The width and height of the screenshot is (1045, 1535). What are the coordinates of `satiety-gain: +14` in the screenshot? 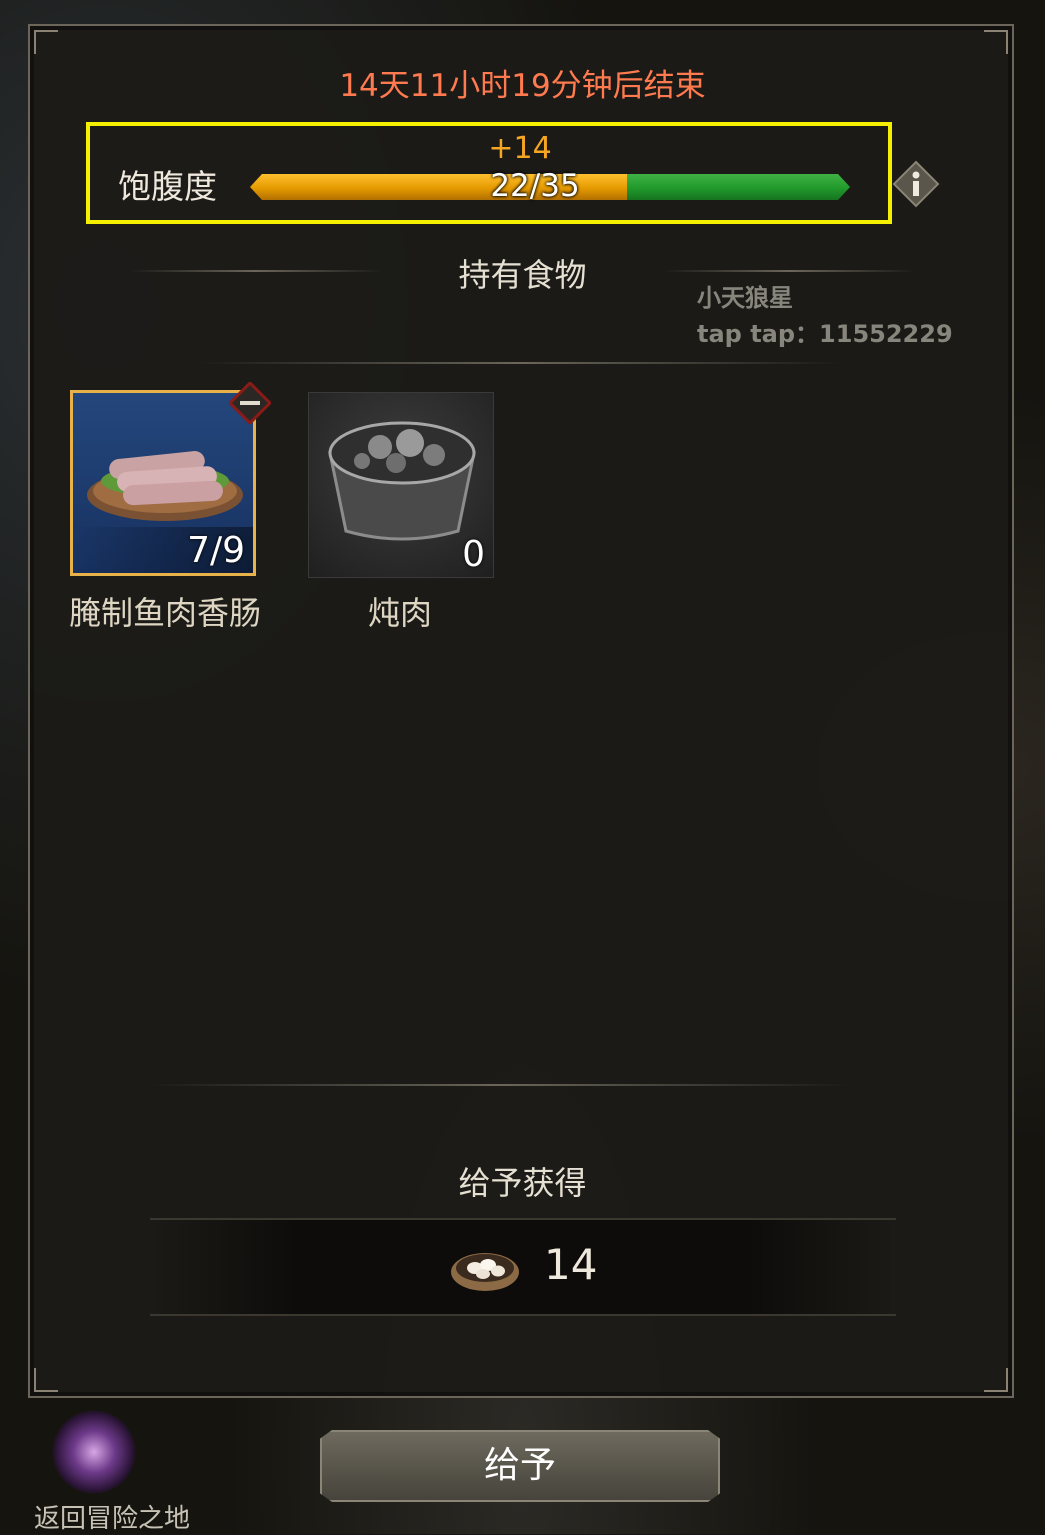 It's located at (520, 148).